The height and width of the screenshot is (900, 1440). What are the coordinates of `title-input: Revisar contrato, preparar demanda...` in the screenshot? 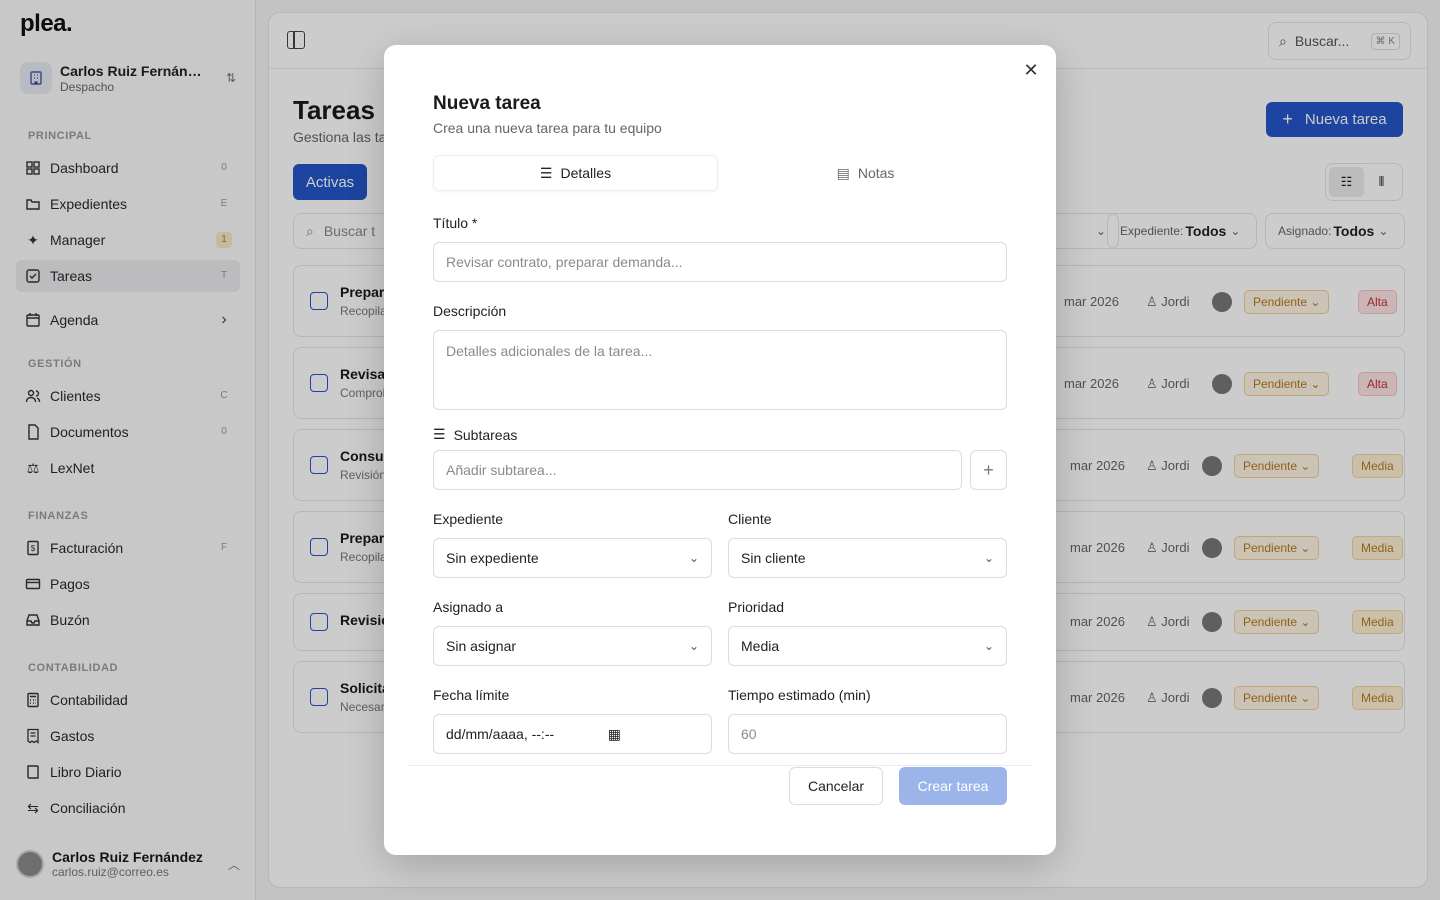 It's located at (720, 262).